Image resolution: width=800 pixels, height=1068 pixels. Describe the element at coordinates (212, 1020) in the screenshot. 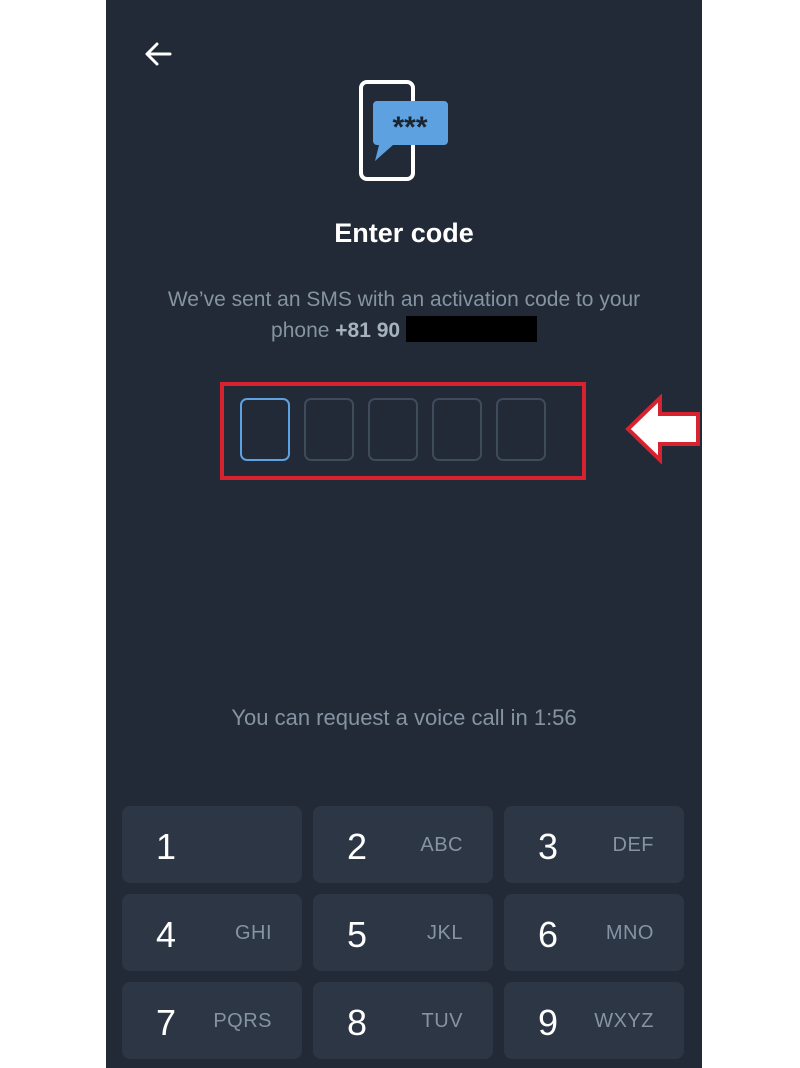

I see `key-7: 7 PQRS` at that location.